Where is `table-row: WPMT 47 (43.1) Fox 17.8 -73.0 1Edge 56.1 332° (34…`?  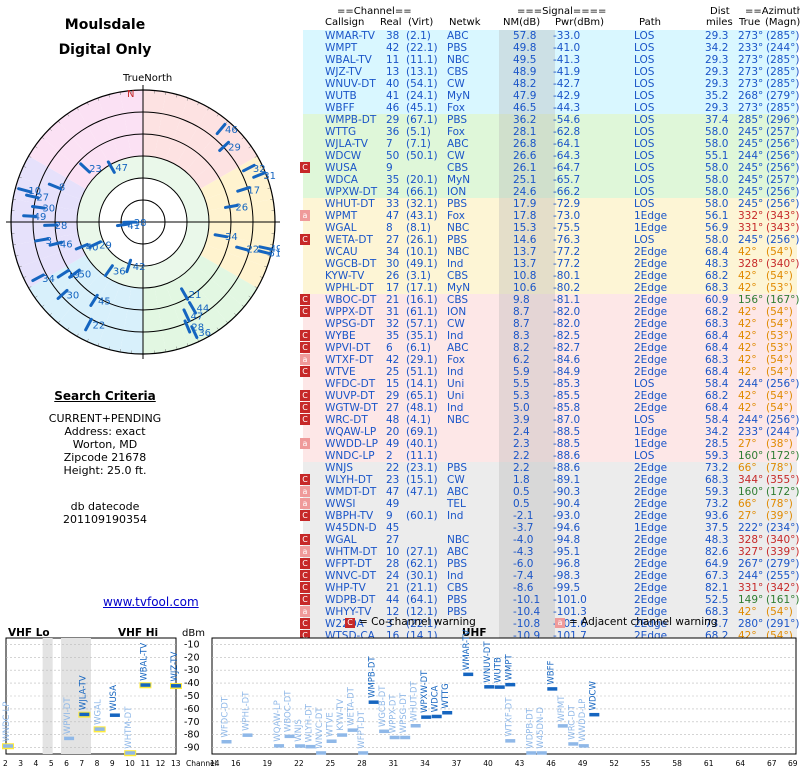 table-row: WPMT 47 (43.1) Fox 17.8 -73.0 1Edge 56.1 332° (34… is located at coordinates (549, 216).